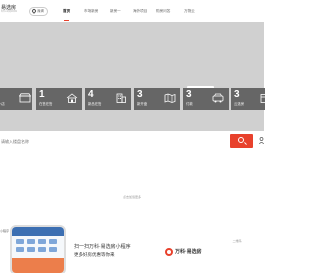 The height and width of the screenshot is (273, 320). Describe the element at coordinates (66, 15) in the screenshot. I see `nav-home: 首页` at that location.